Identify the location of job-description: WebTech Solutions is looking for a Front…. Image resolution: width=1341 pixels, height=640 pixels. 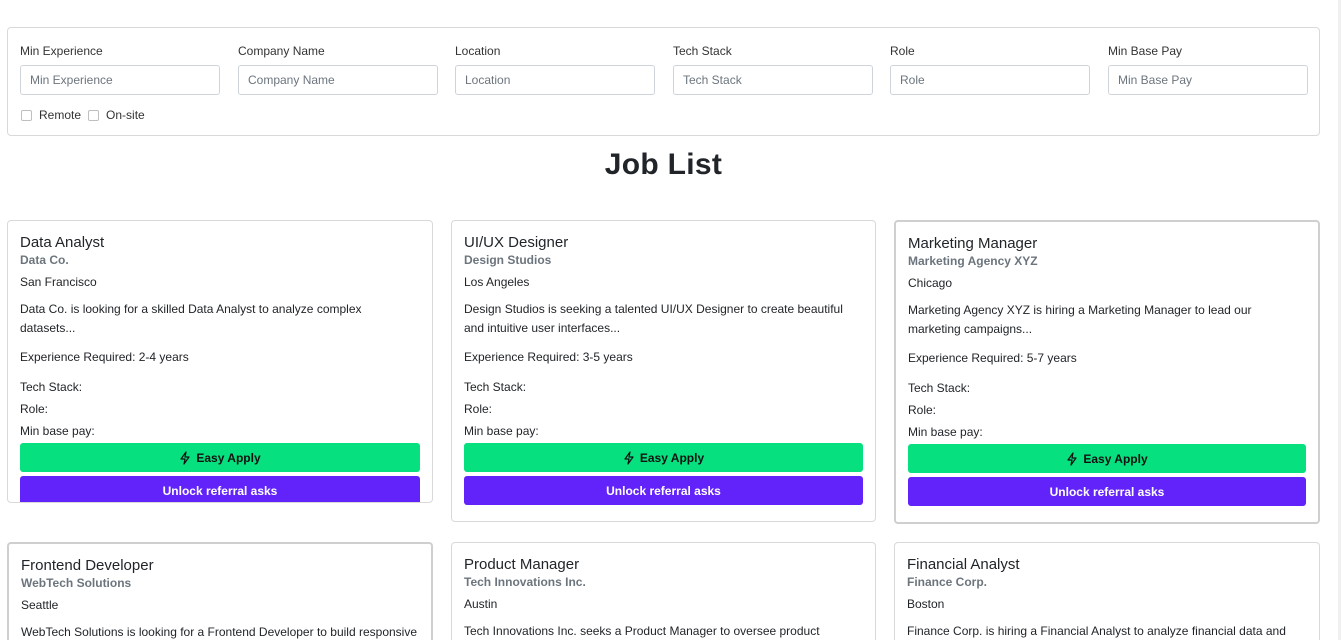
(219, 632).